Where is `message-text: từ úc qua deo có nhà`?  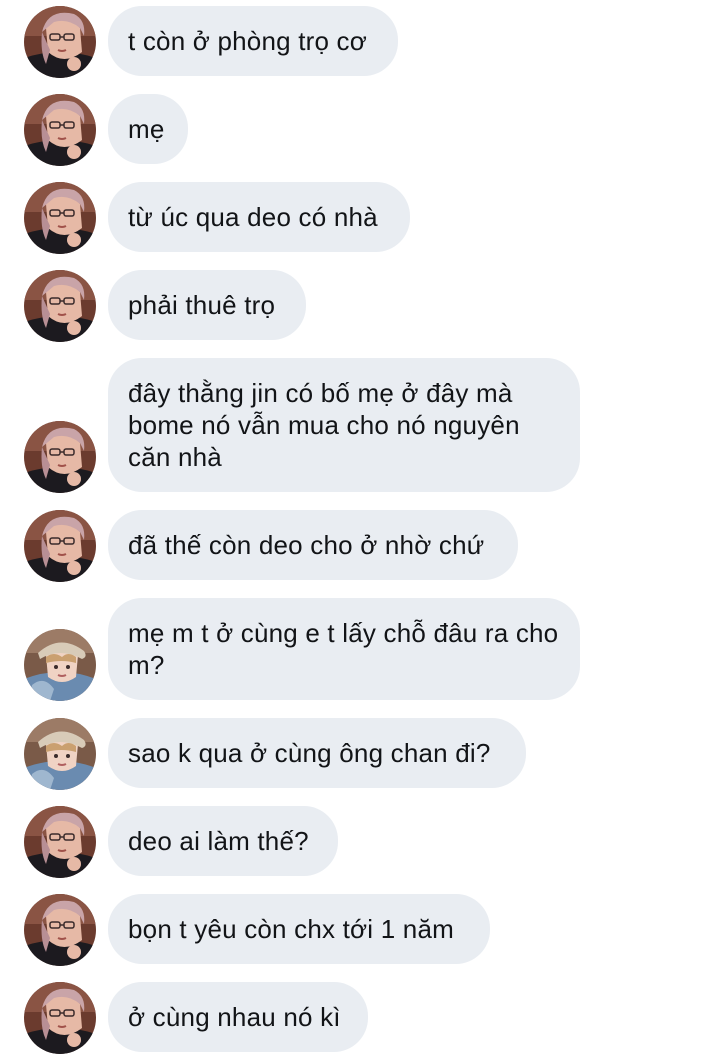 message-text: từ úc qua deo có nhà is located at coordinates (253, 217).